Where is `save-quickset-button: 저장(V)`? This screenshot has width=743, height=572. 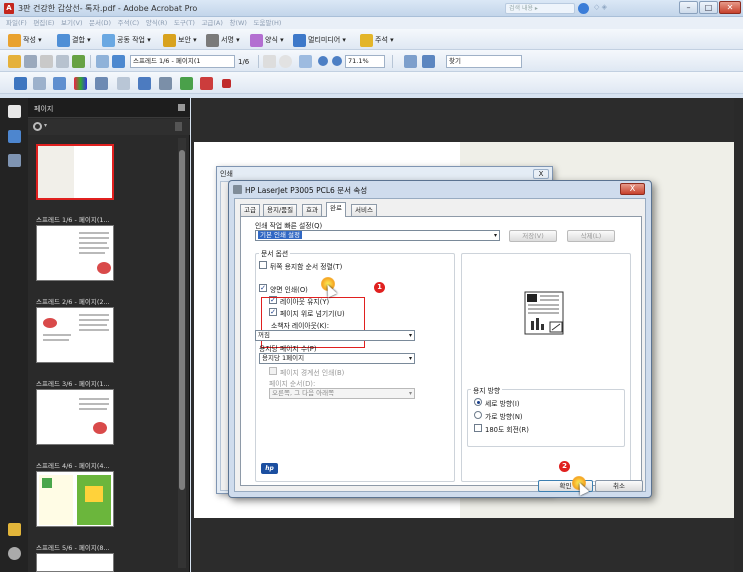
save-quickset-button: 저장(V) is located at coordinates (533, 236).